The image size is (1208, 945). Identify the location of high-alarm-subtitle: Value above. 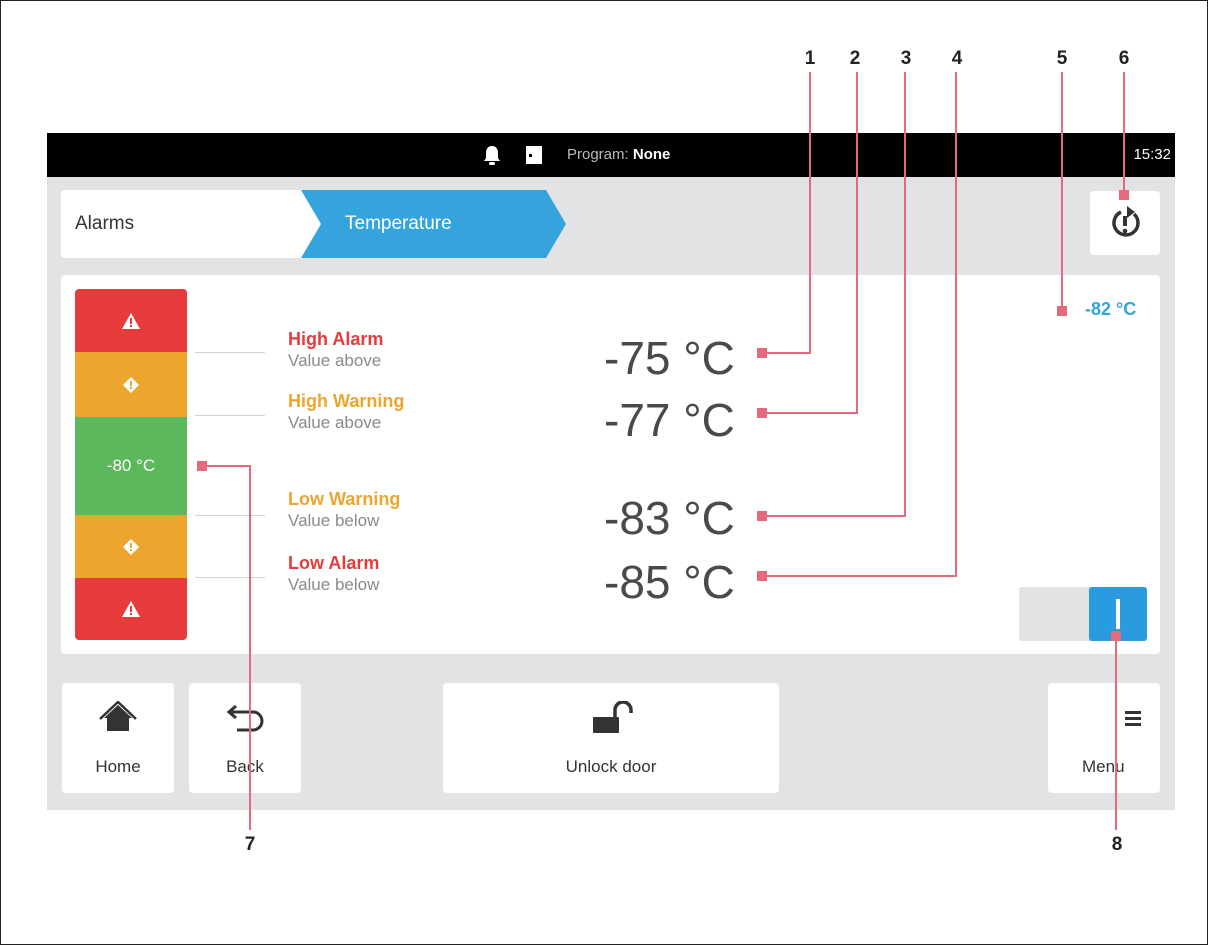
(335, 360).